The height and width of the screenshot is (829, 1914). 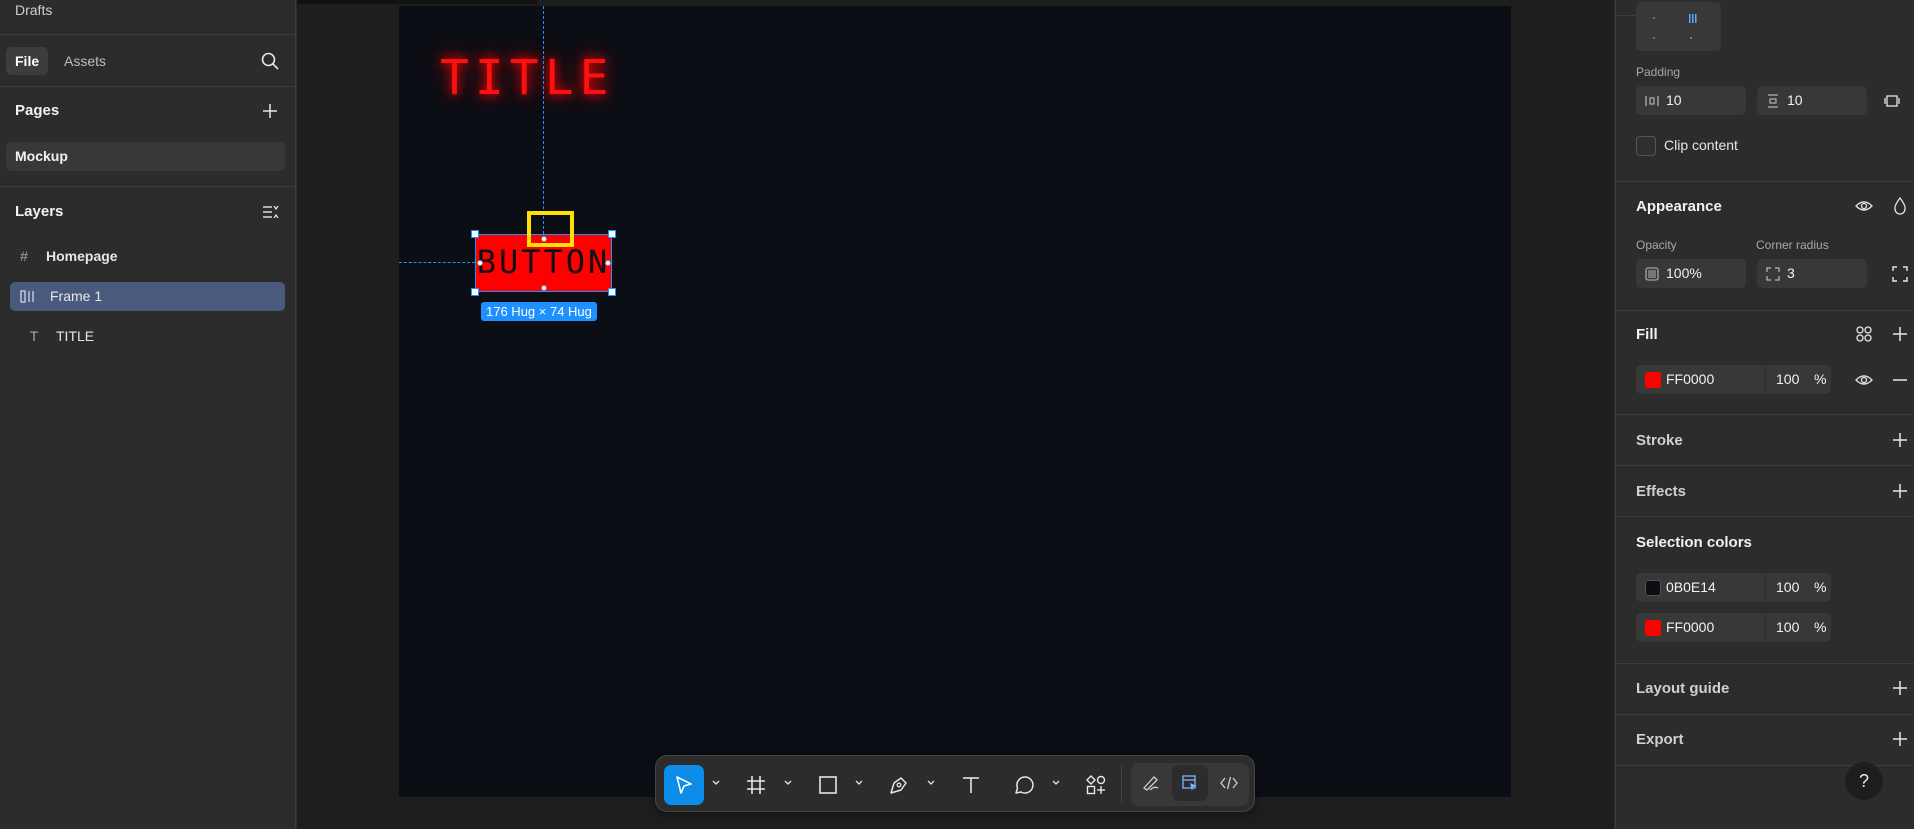 I want to click on individual-padding-icon, so click(x=1892, y=101).